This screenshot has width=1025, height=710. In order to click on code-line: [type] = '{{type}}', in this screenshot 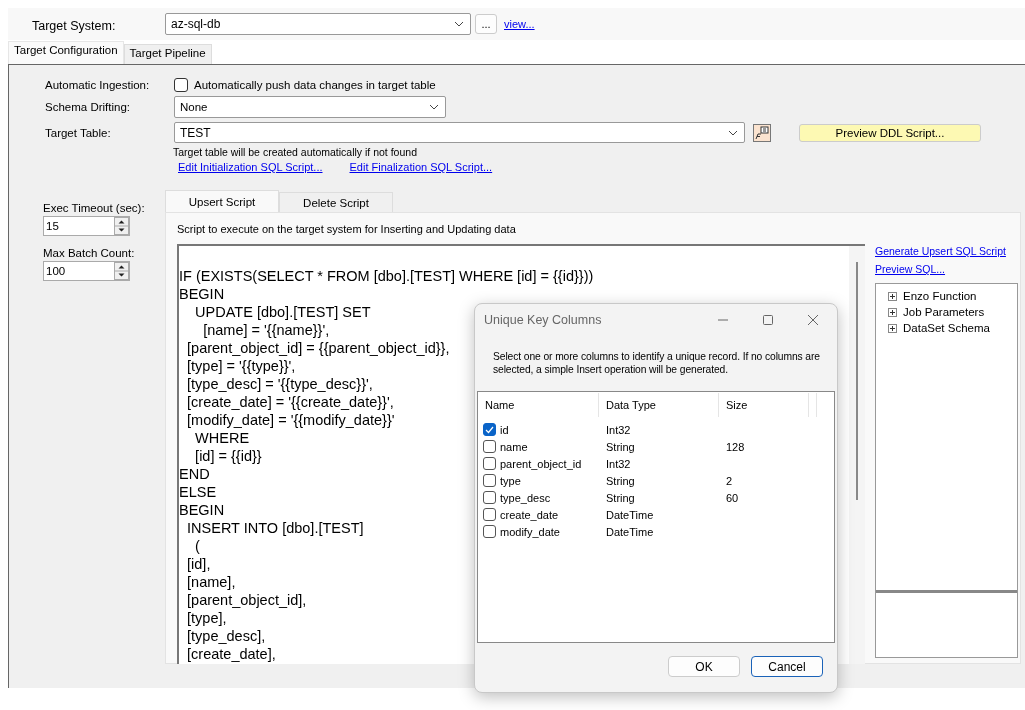, I will do `click(241, 366)`.